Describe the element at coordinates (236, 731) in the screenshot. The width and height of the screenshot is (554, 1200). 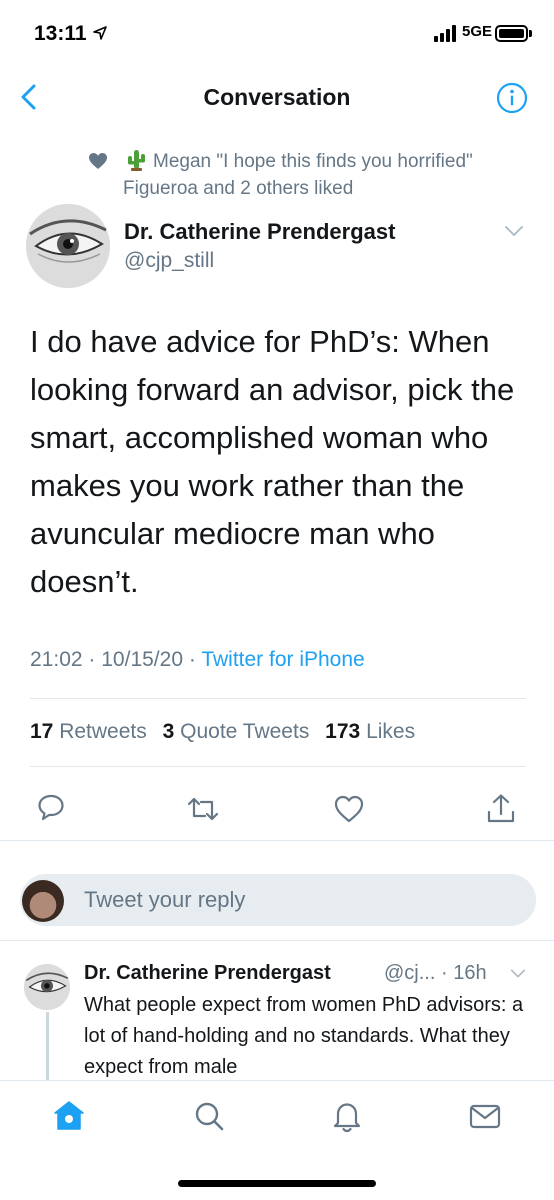
I see `quote-tweets-stat: 3 Quote Tweets` at that location.